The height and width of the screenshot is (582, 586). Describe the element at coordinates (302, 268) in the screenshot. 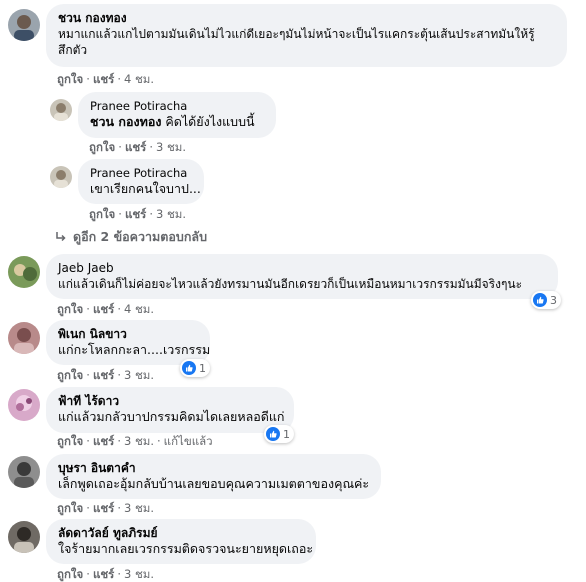

I see `comment-author: Jaeb Jaeb` at that location.